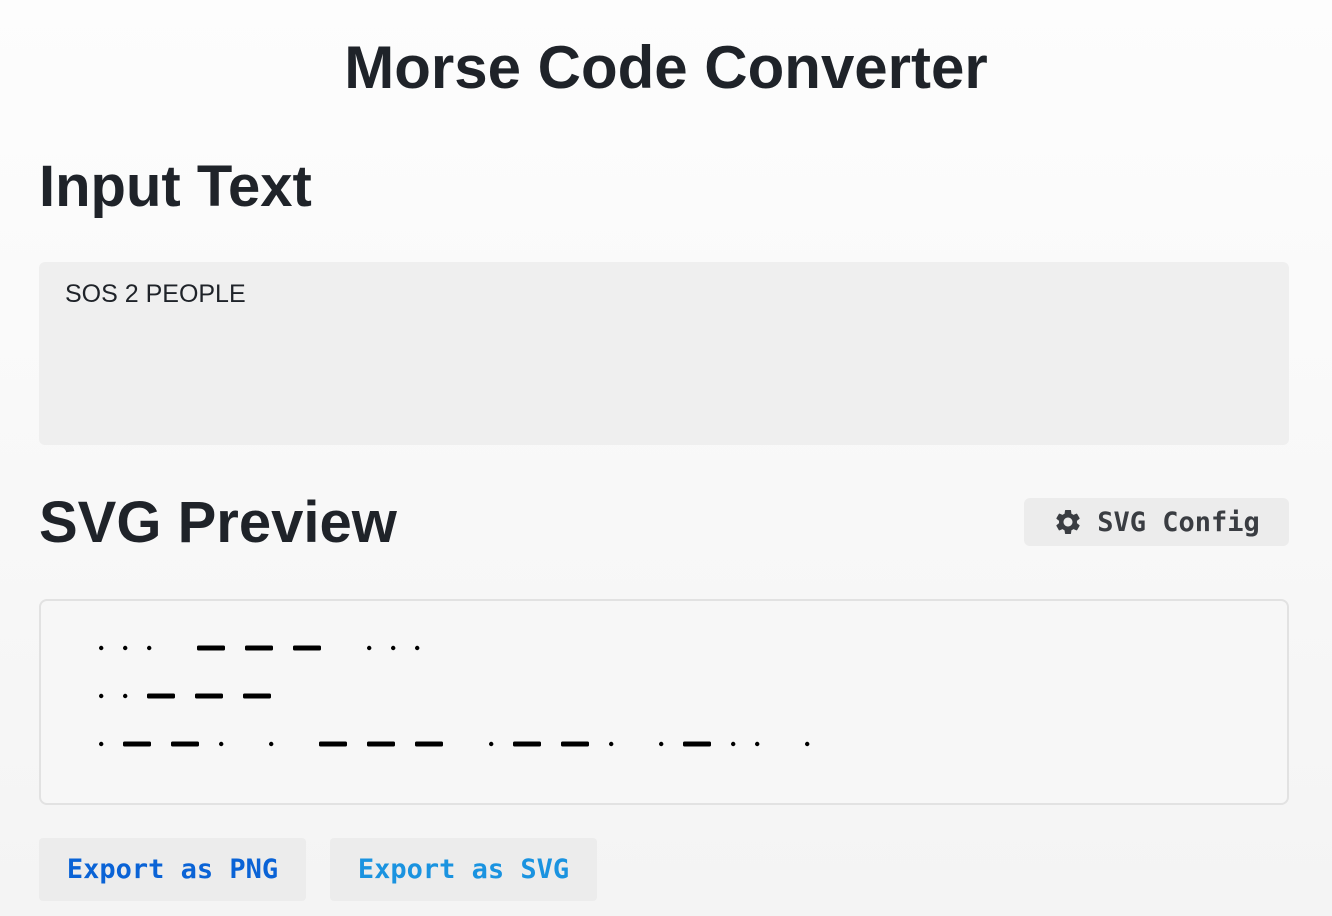 The height and width of the screenshot is (916, 1332). Describe the element at coordinates (172, 869) in the screenshot. I see `export-png-button: Export as PNG` at that location.